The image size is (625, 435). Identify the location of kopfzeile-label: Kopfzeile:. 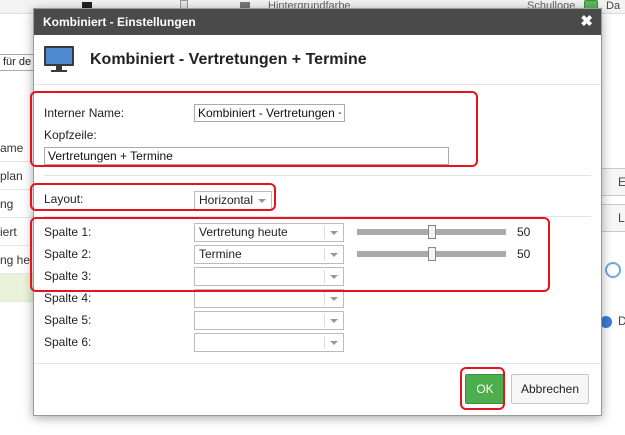
(70, 135).